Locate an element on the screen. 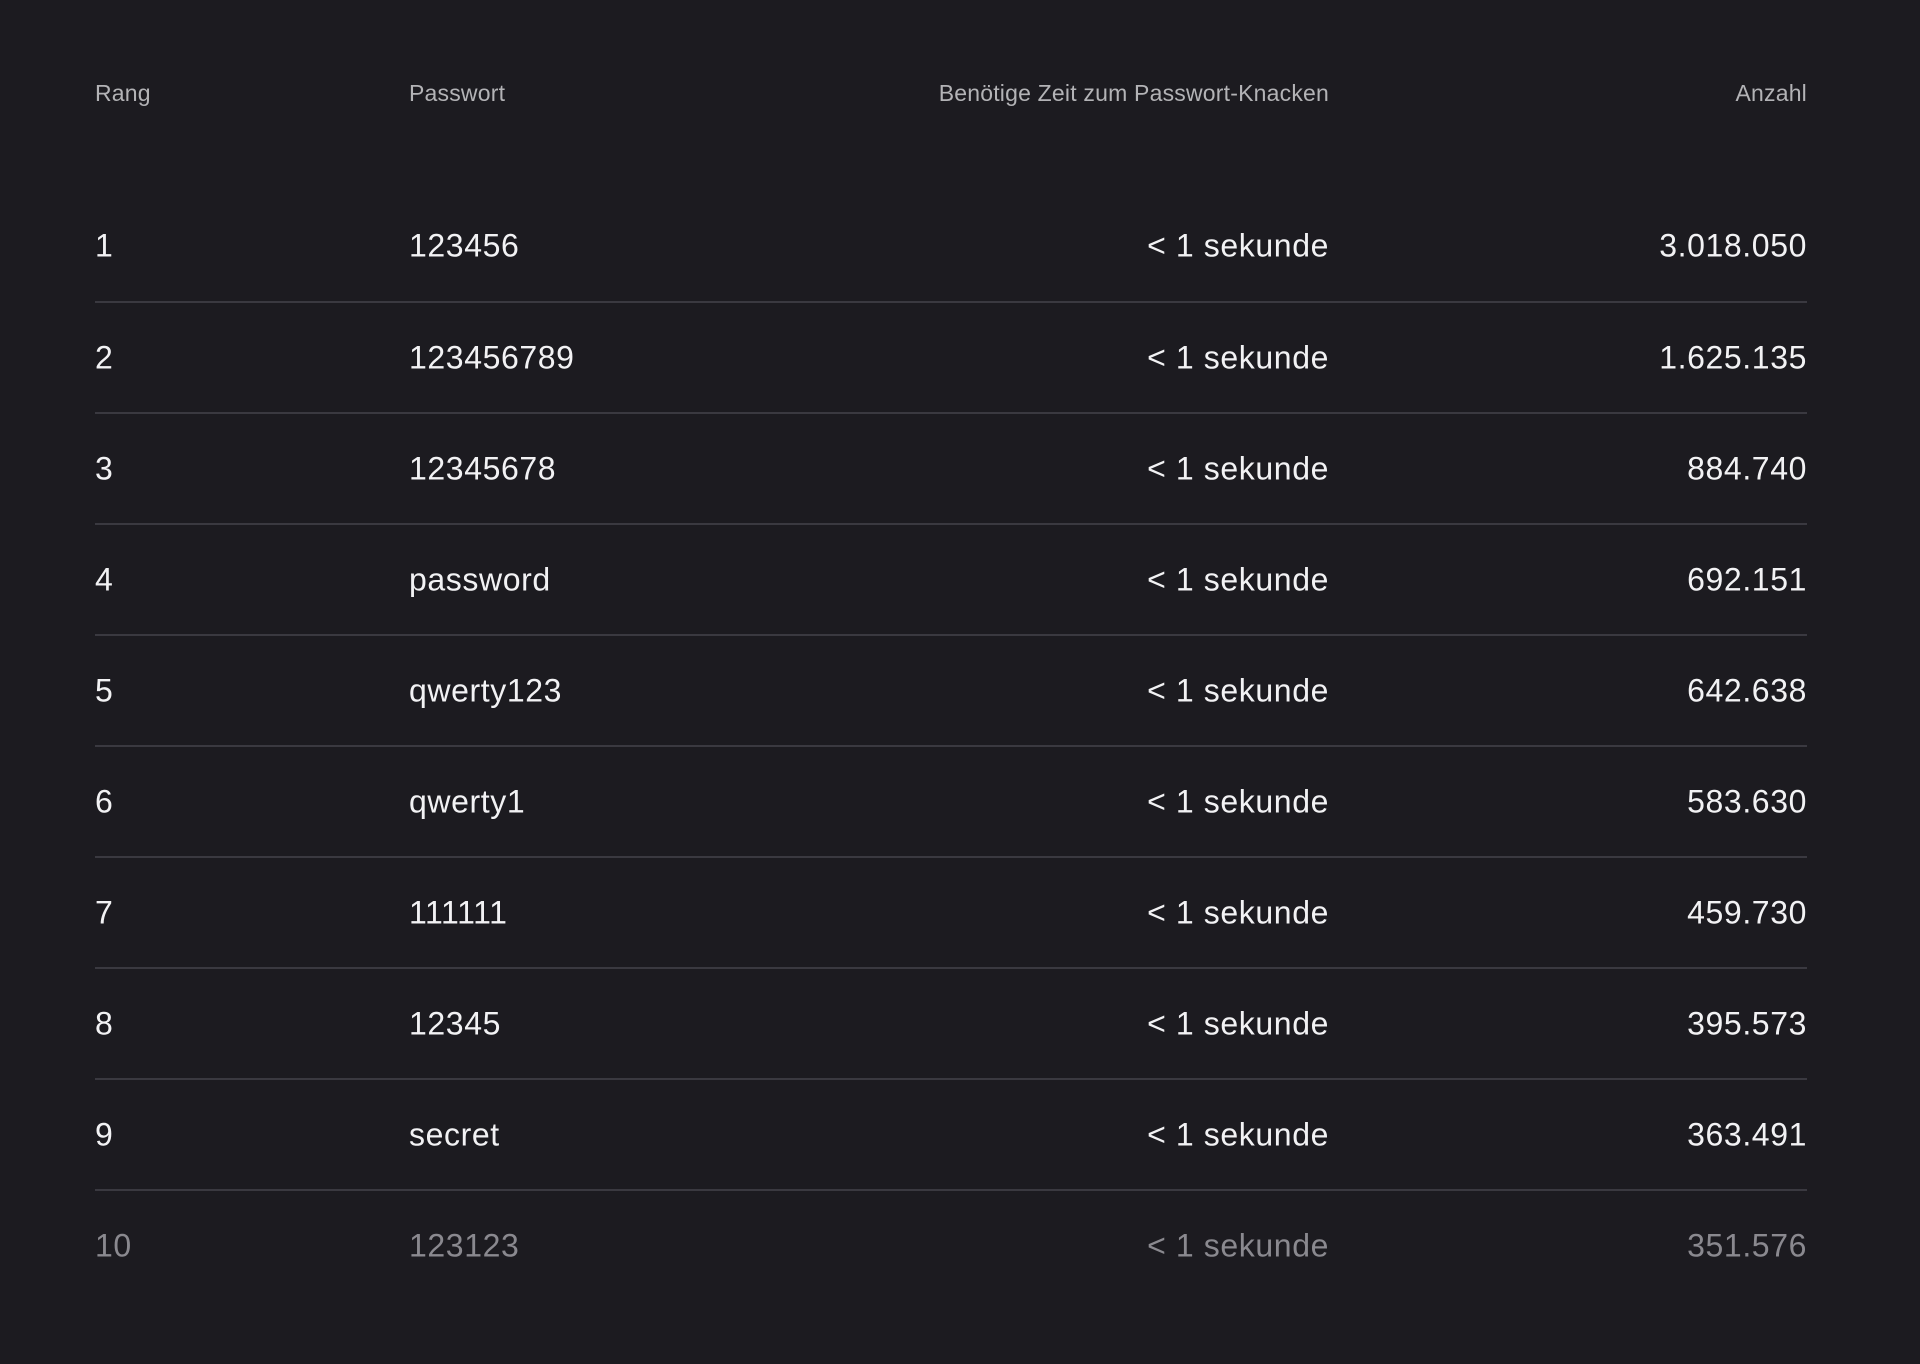 The image size is (1920, 1364). rank-cell: 10 is located at coordinates (113, 1245).